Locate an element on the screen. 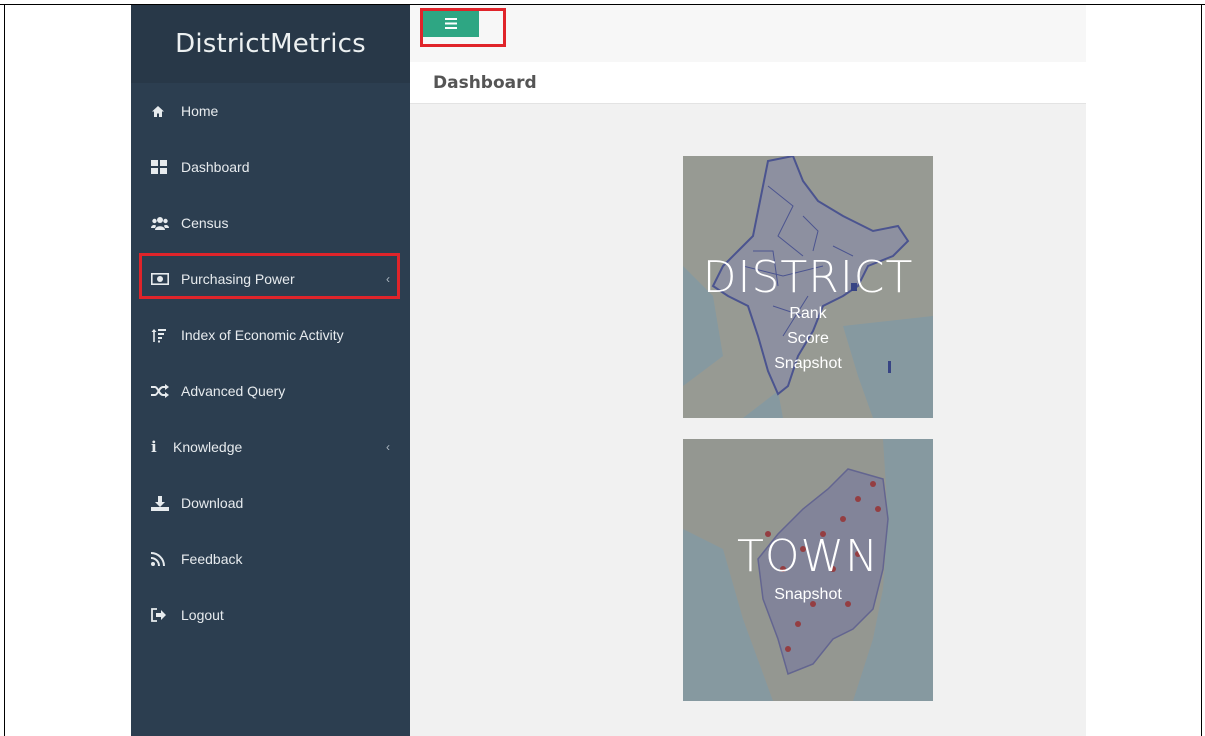 The height and width of the screenshot is (736, 1205). district-tile: DISTRICT Rank Score Snapshot is located at coordinates (808, 287).